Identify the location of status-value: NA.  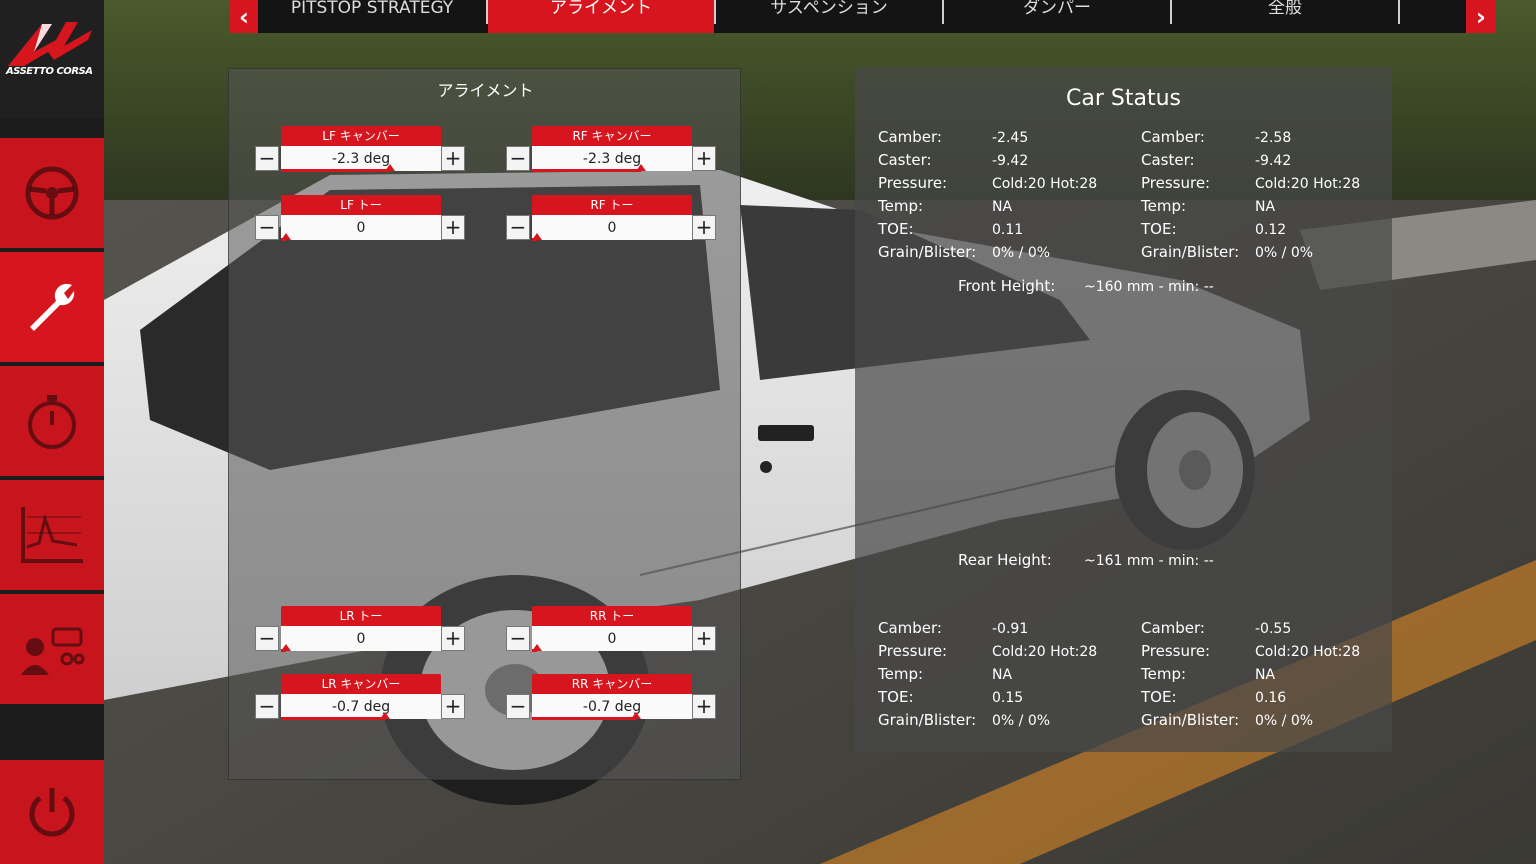
(1265, 675).